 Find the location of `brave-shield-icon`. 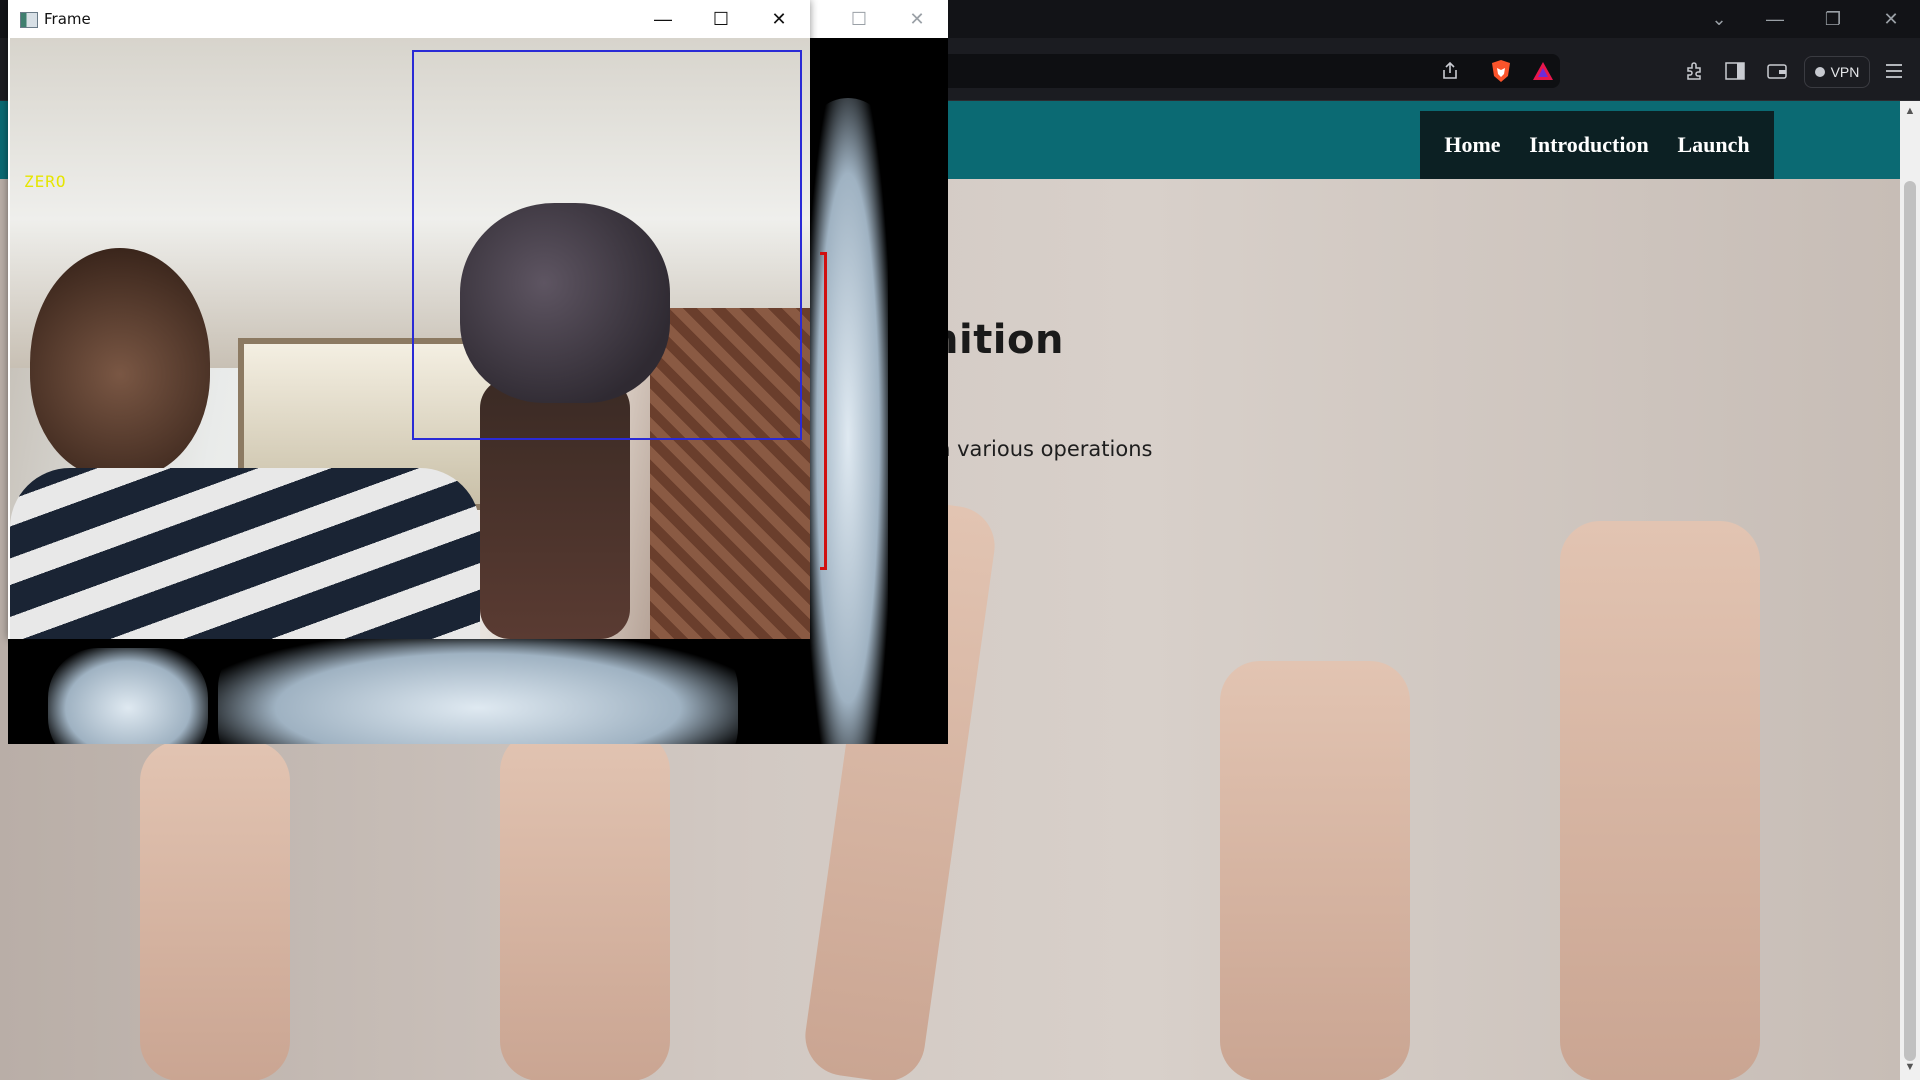

brave-shield-icon is located at coordinates (1501, 71).